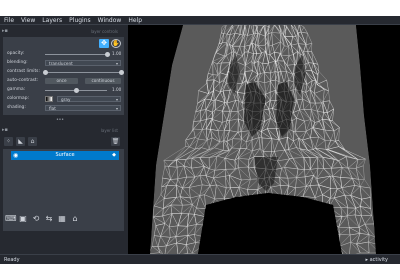 The image size is (400, 280). I want to click on menu-bar: File View Layers Plugins Window Help, so click(200, 20).